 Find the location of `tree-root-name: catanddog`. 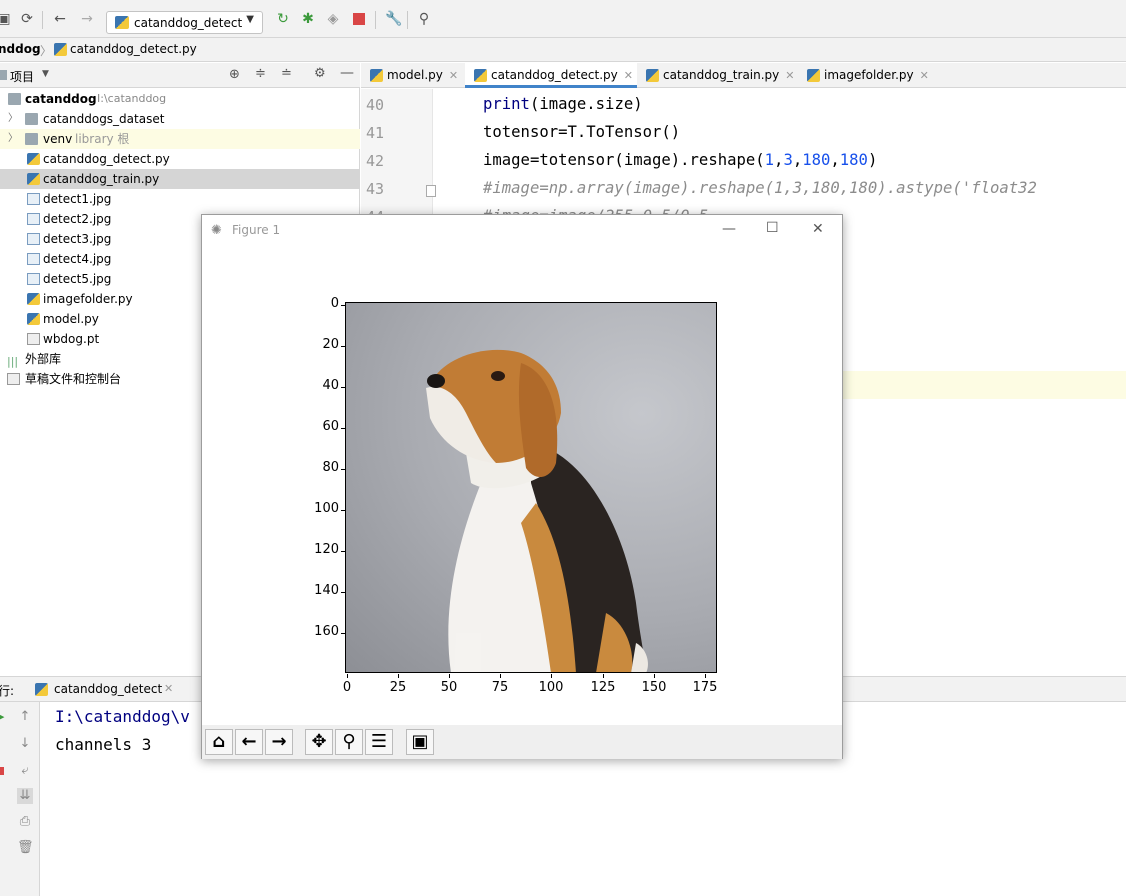

tree-root-name: catanddog is located at coordinates (61, 99).